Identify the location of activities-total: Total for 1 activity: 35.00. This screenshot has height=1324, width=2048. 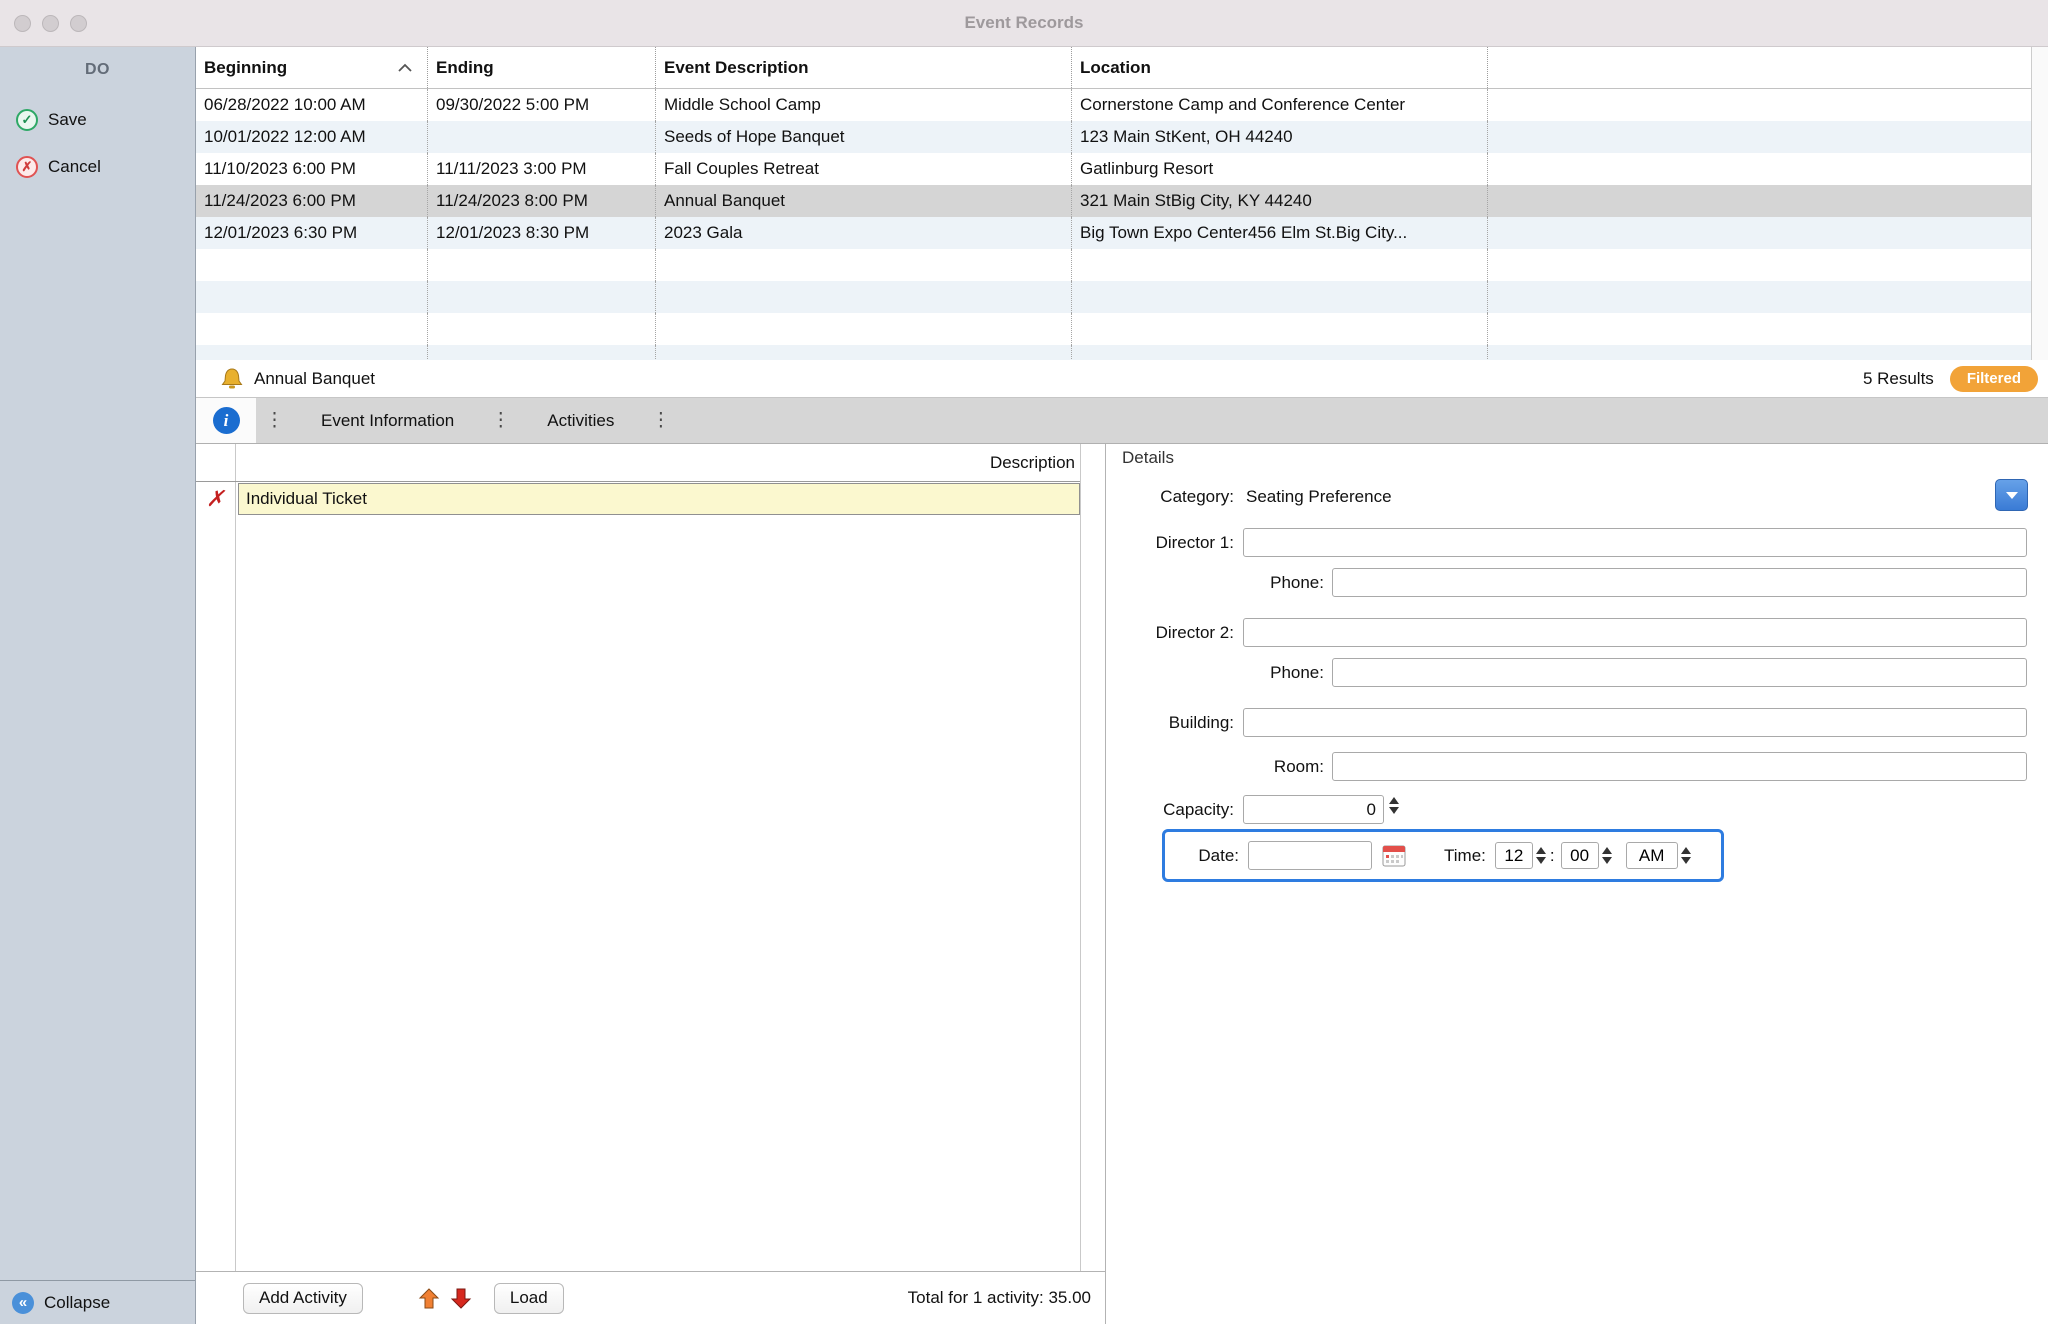
(999, 1297).